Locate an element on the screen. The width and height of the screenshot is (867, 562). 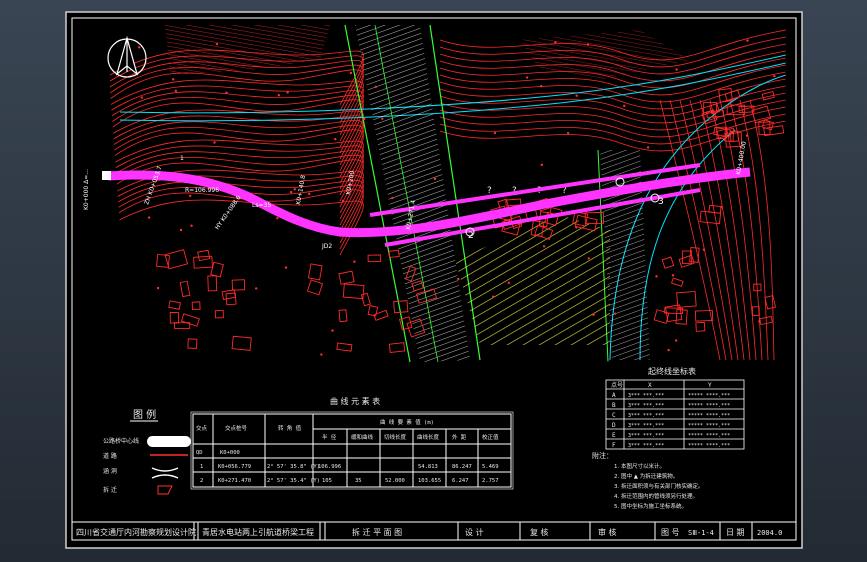
svg-text: 2° 57' 35.4" (Y) is located at coordinates (293, 481).